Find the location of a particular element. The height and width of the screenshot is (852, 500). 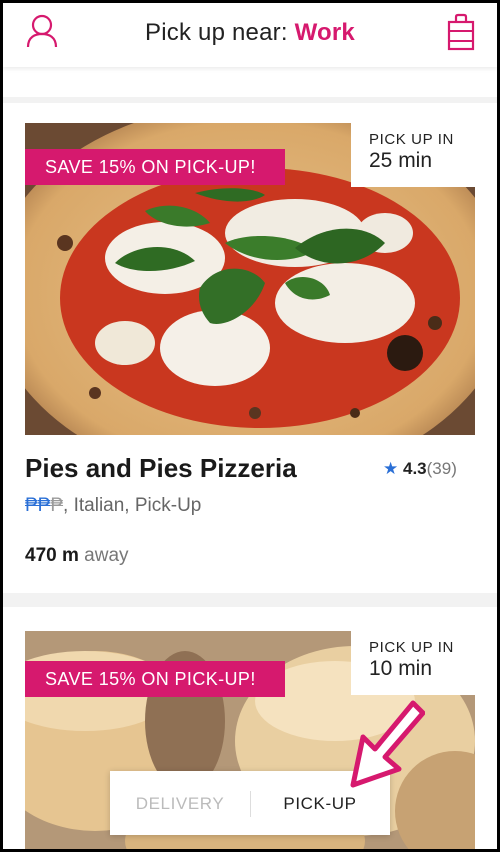

price-level-inactive: ₱ is located at coordinates (57, 505).